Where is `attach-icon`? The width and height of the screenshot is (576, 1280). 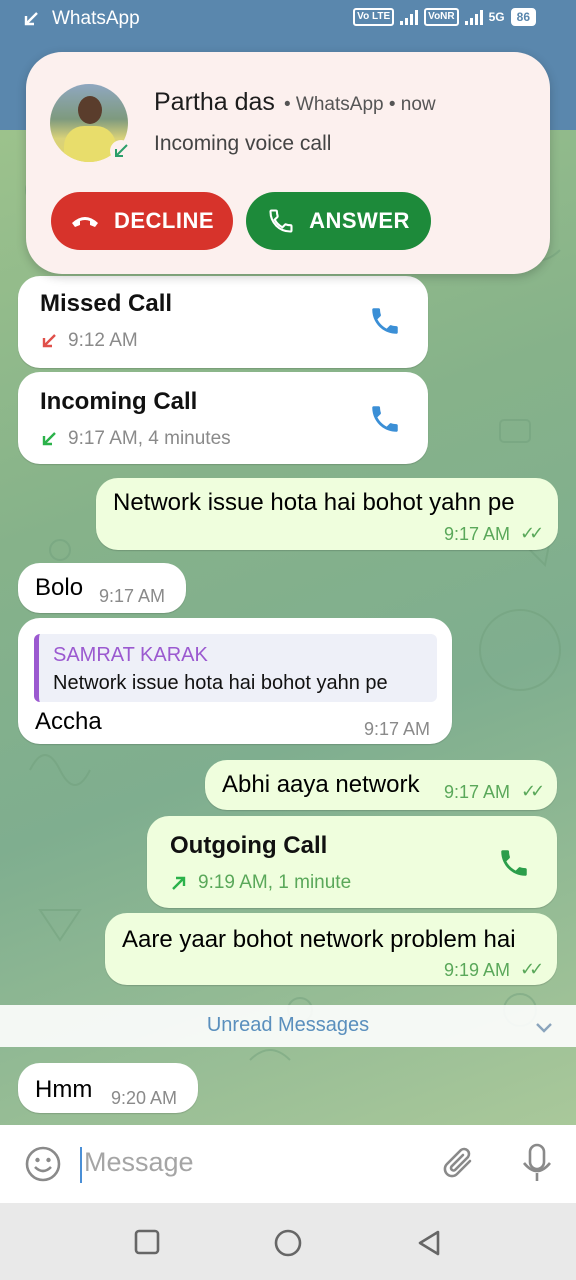
attach-icon is located at coordinates (460, 1163).